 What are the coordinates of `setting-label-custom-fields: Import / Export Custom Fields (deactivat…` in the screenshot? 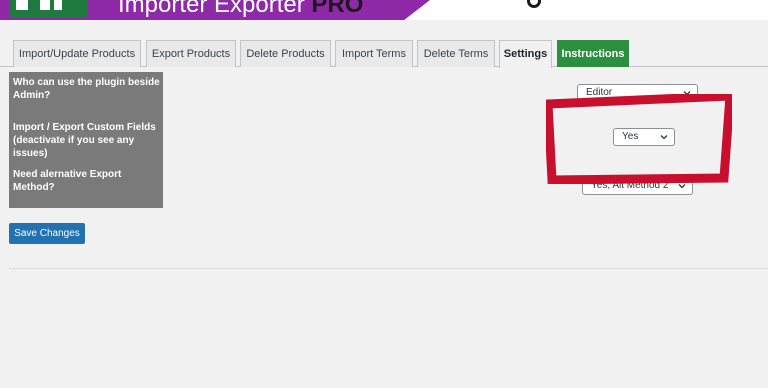 It's located at (84, 140).